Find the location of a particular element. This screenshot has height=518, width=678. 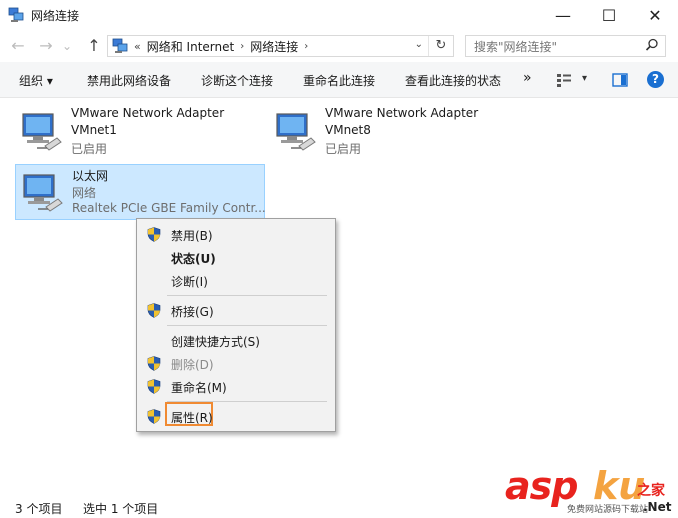

up-button: ↑ is located at coordinates (94, 46).